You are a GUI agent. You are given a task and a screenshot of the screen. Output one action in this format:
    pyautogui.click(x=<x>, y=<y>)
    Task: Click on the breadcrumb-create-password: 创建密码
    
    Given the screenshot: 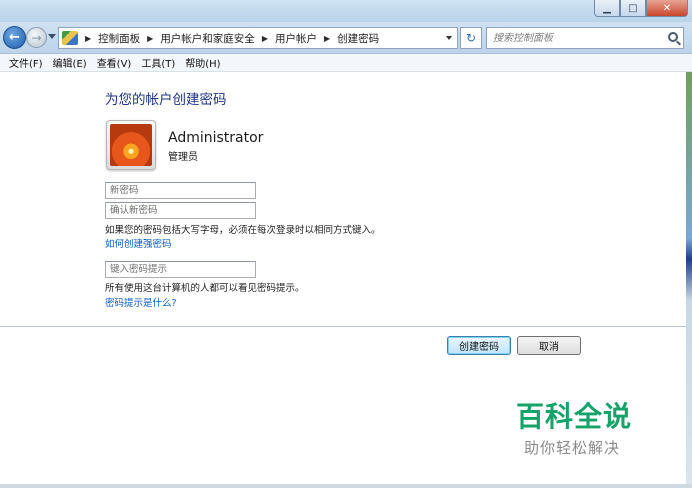 What is the action you would take?
    pyautogui.click(x=358, y=38)
    